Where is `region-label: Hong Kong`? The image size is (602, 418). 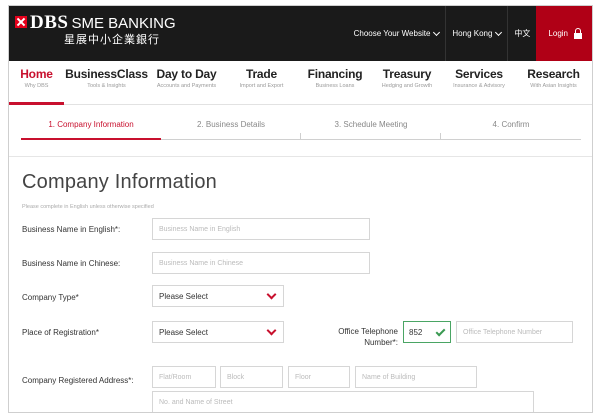 region-label: Hong Kong is located at coordinates (472, 33).